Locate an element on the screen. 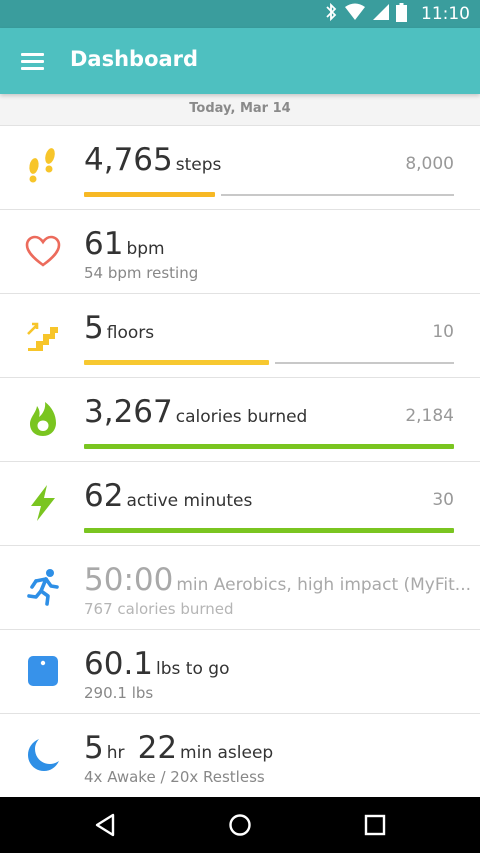  active-minutes-progress-bar is located at coordinates (269, 530).